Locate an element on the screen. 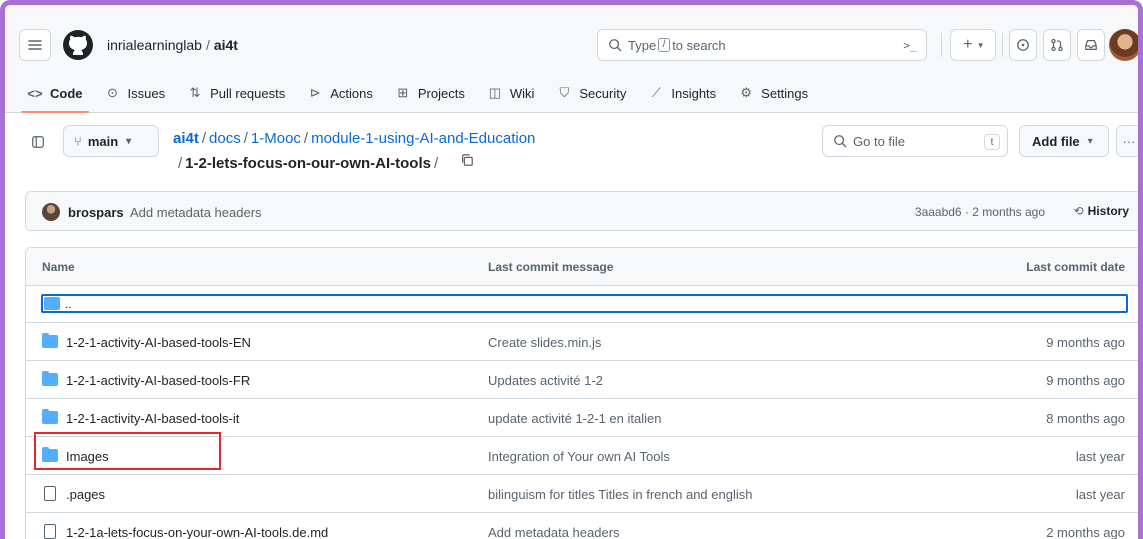 Image resolution: width=1143 pixels, height=539 pixels. branch-selector: ⑂ main ▾ is located at coordinates (111, 141).